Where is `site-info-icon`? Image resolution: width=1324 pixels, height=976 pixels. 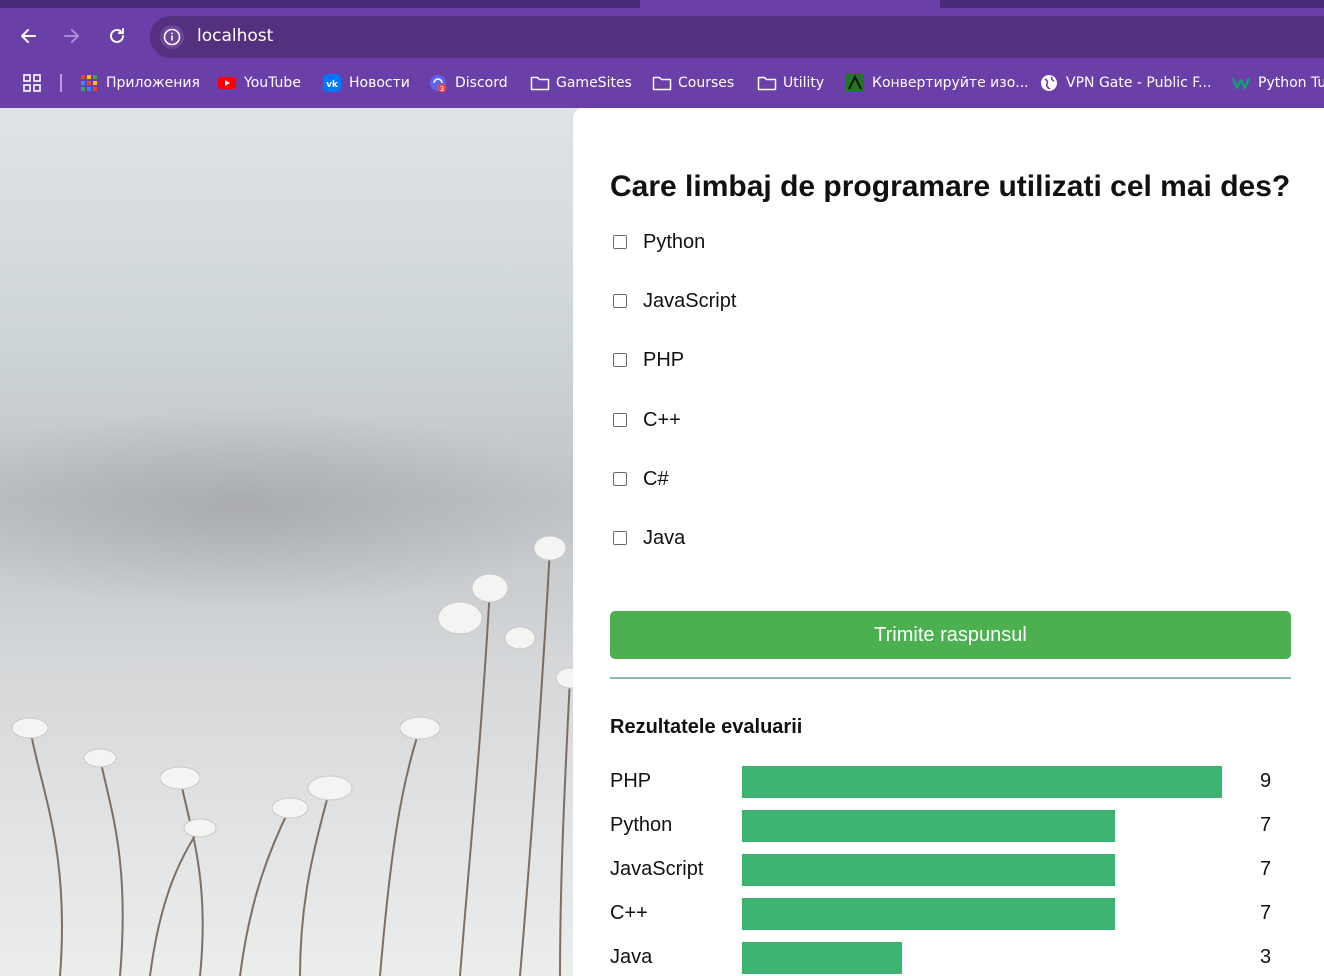 site-info-icon is located at coordinates (172, 37).